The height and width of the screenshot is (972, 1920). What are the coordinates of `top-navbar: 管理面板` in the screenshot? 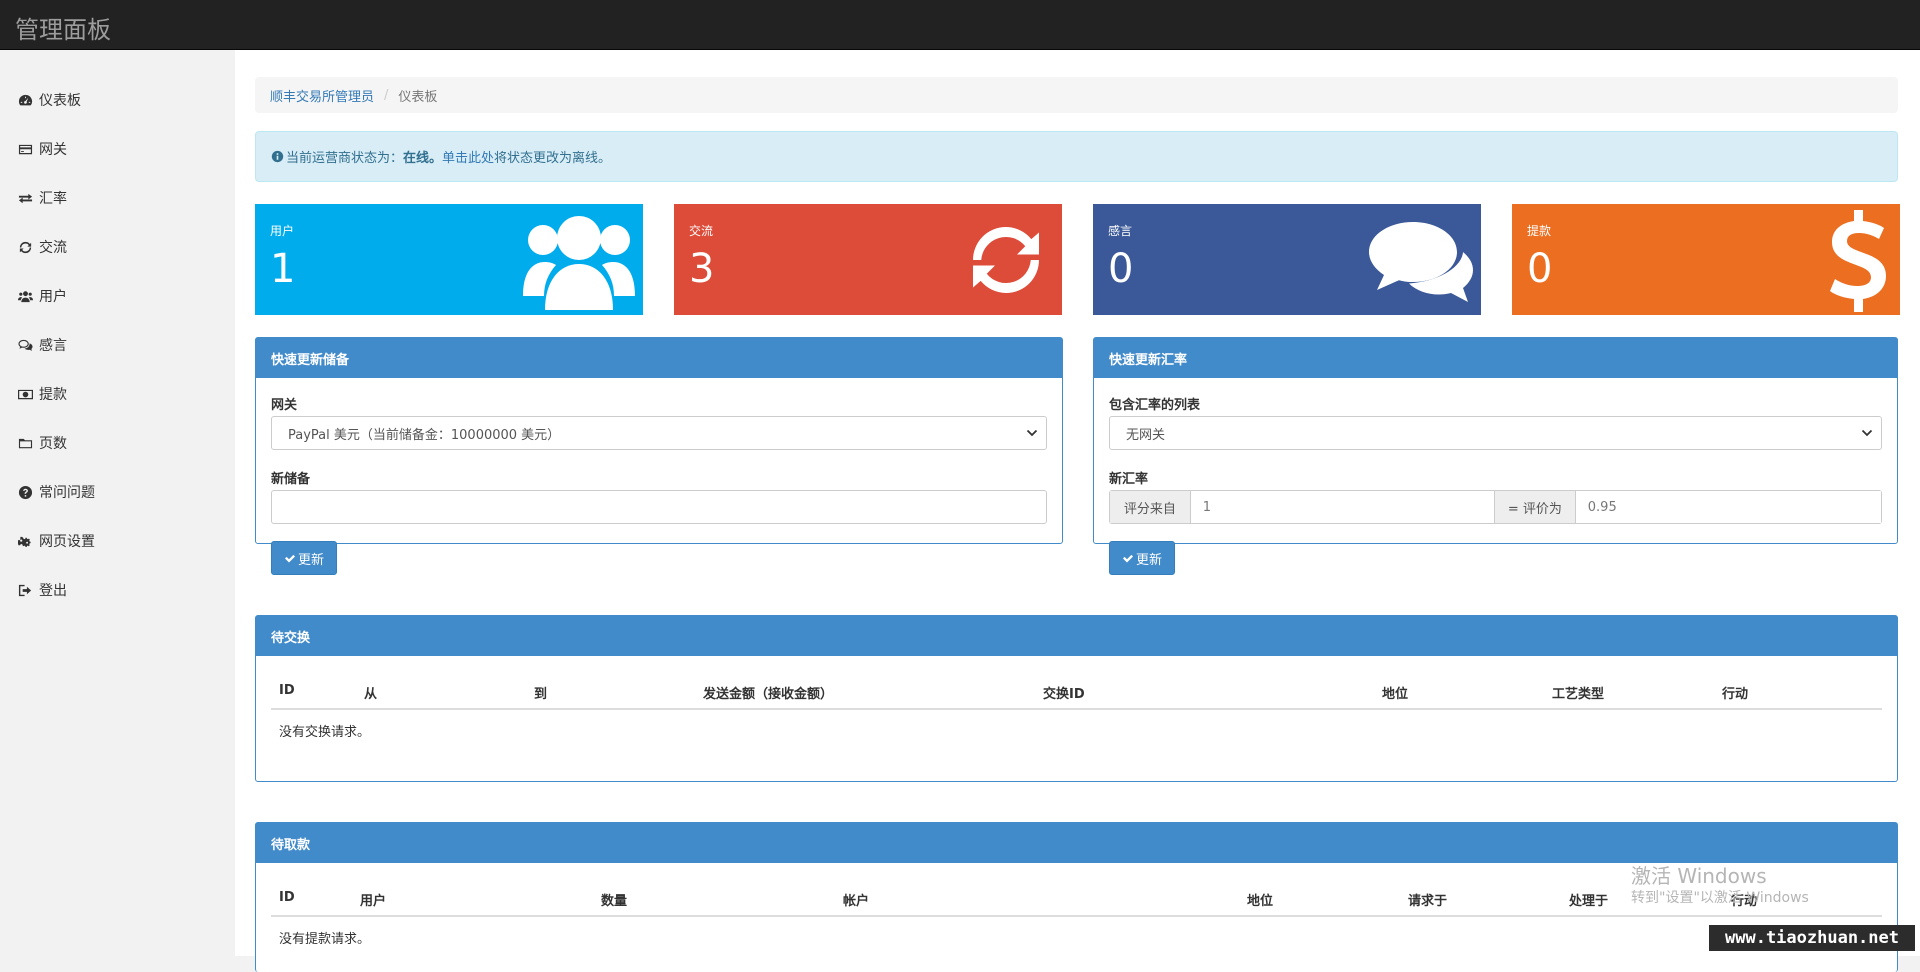 It's located at (960, 25).